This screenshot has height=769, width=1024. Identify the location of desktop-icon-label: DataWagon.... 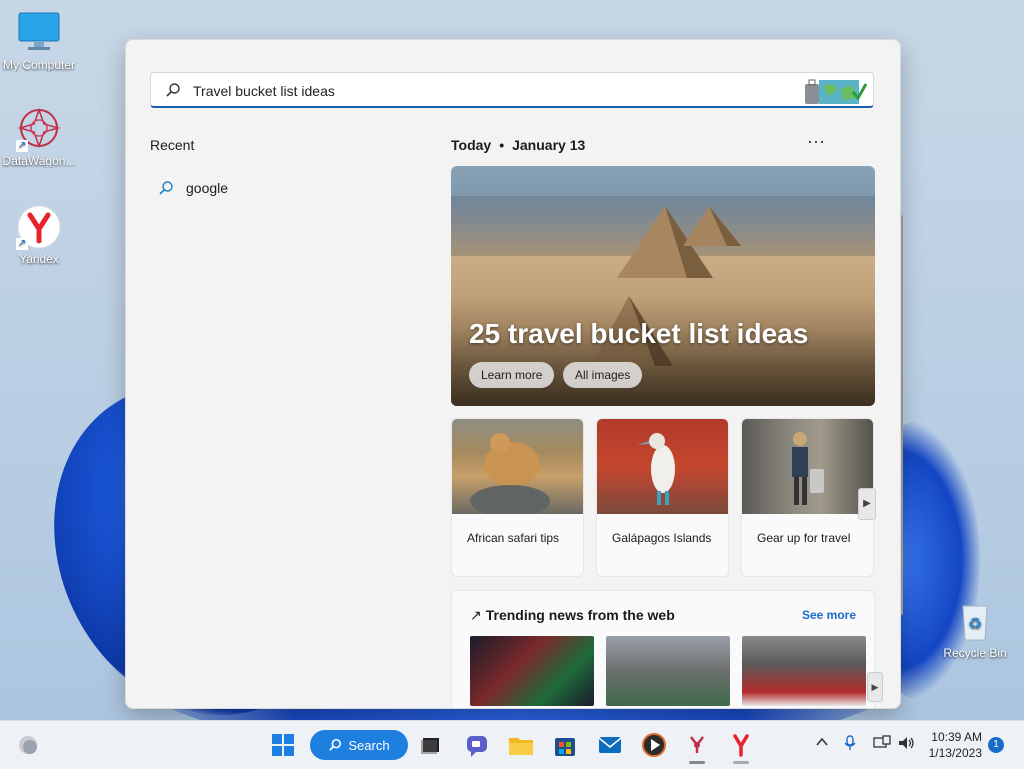
(39, 161).